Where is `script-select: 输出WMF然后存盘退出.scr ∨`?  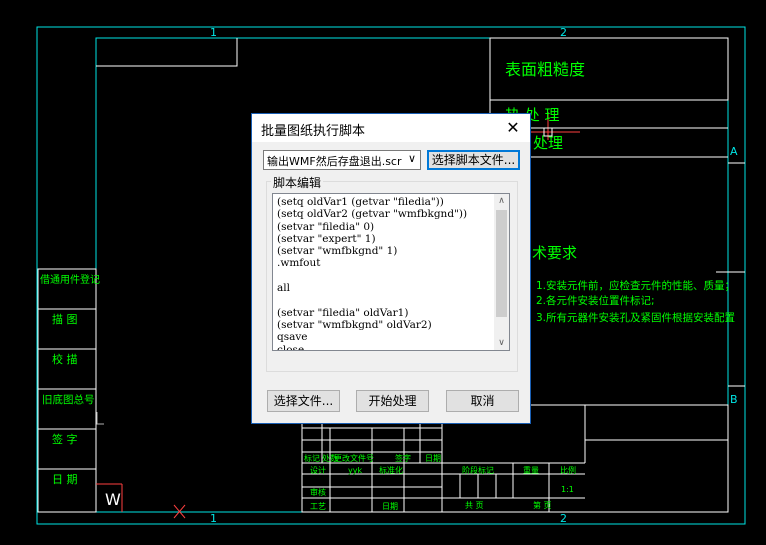 script-select: 输出WMF然后存盘退出.scr ∨ is located at coordinates (342, 160).